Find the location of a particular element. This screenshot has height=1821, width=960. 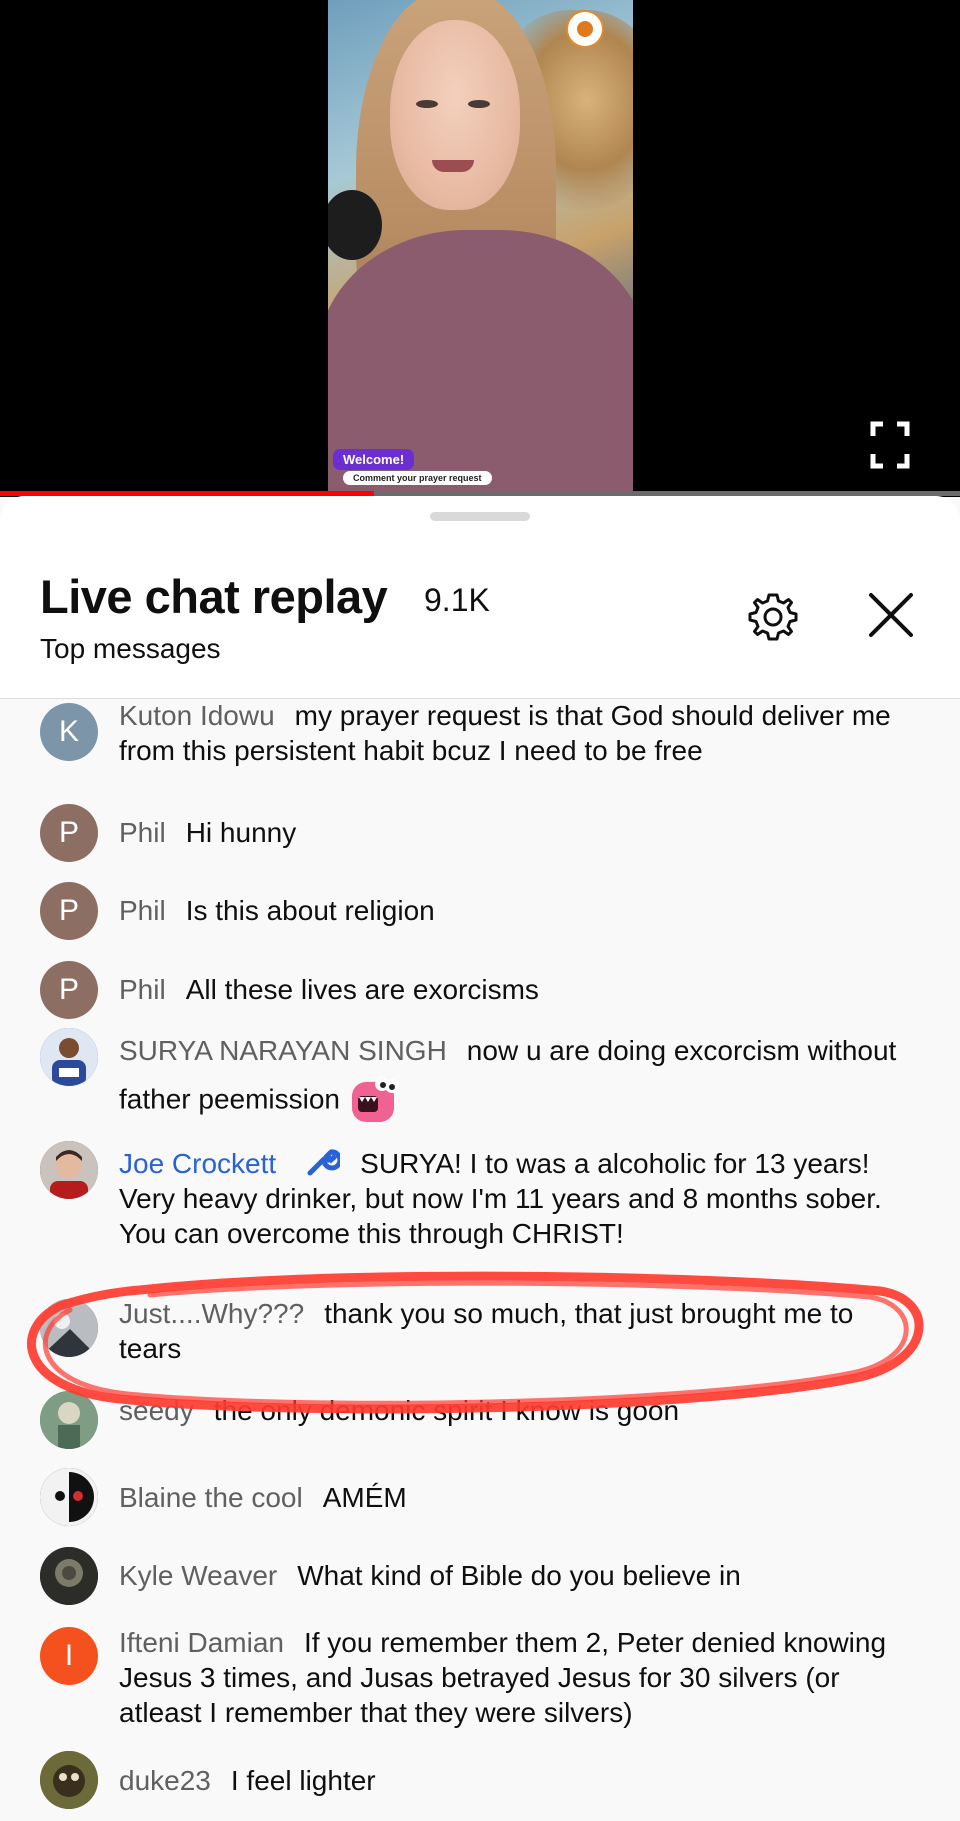

message-text: I feel lighter is located at coordinates (303, 1780).